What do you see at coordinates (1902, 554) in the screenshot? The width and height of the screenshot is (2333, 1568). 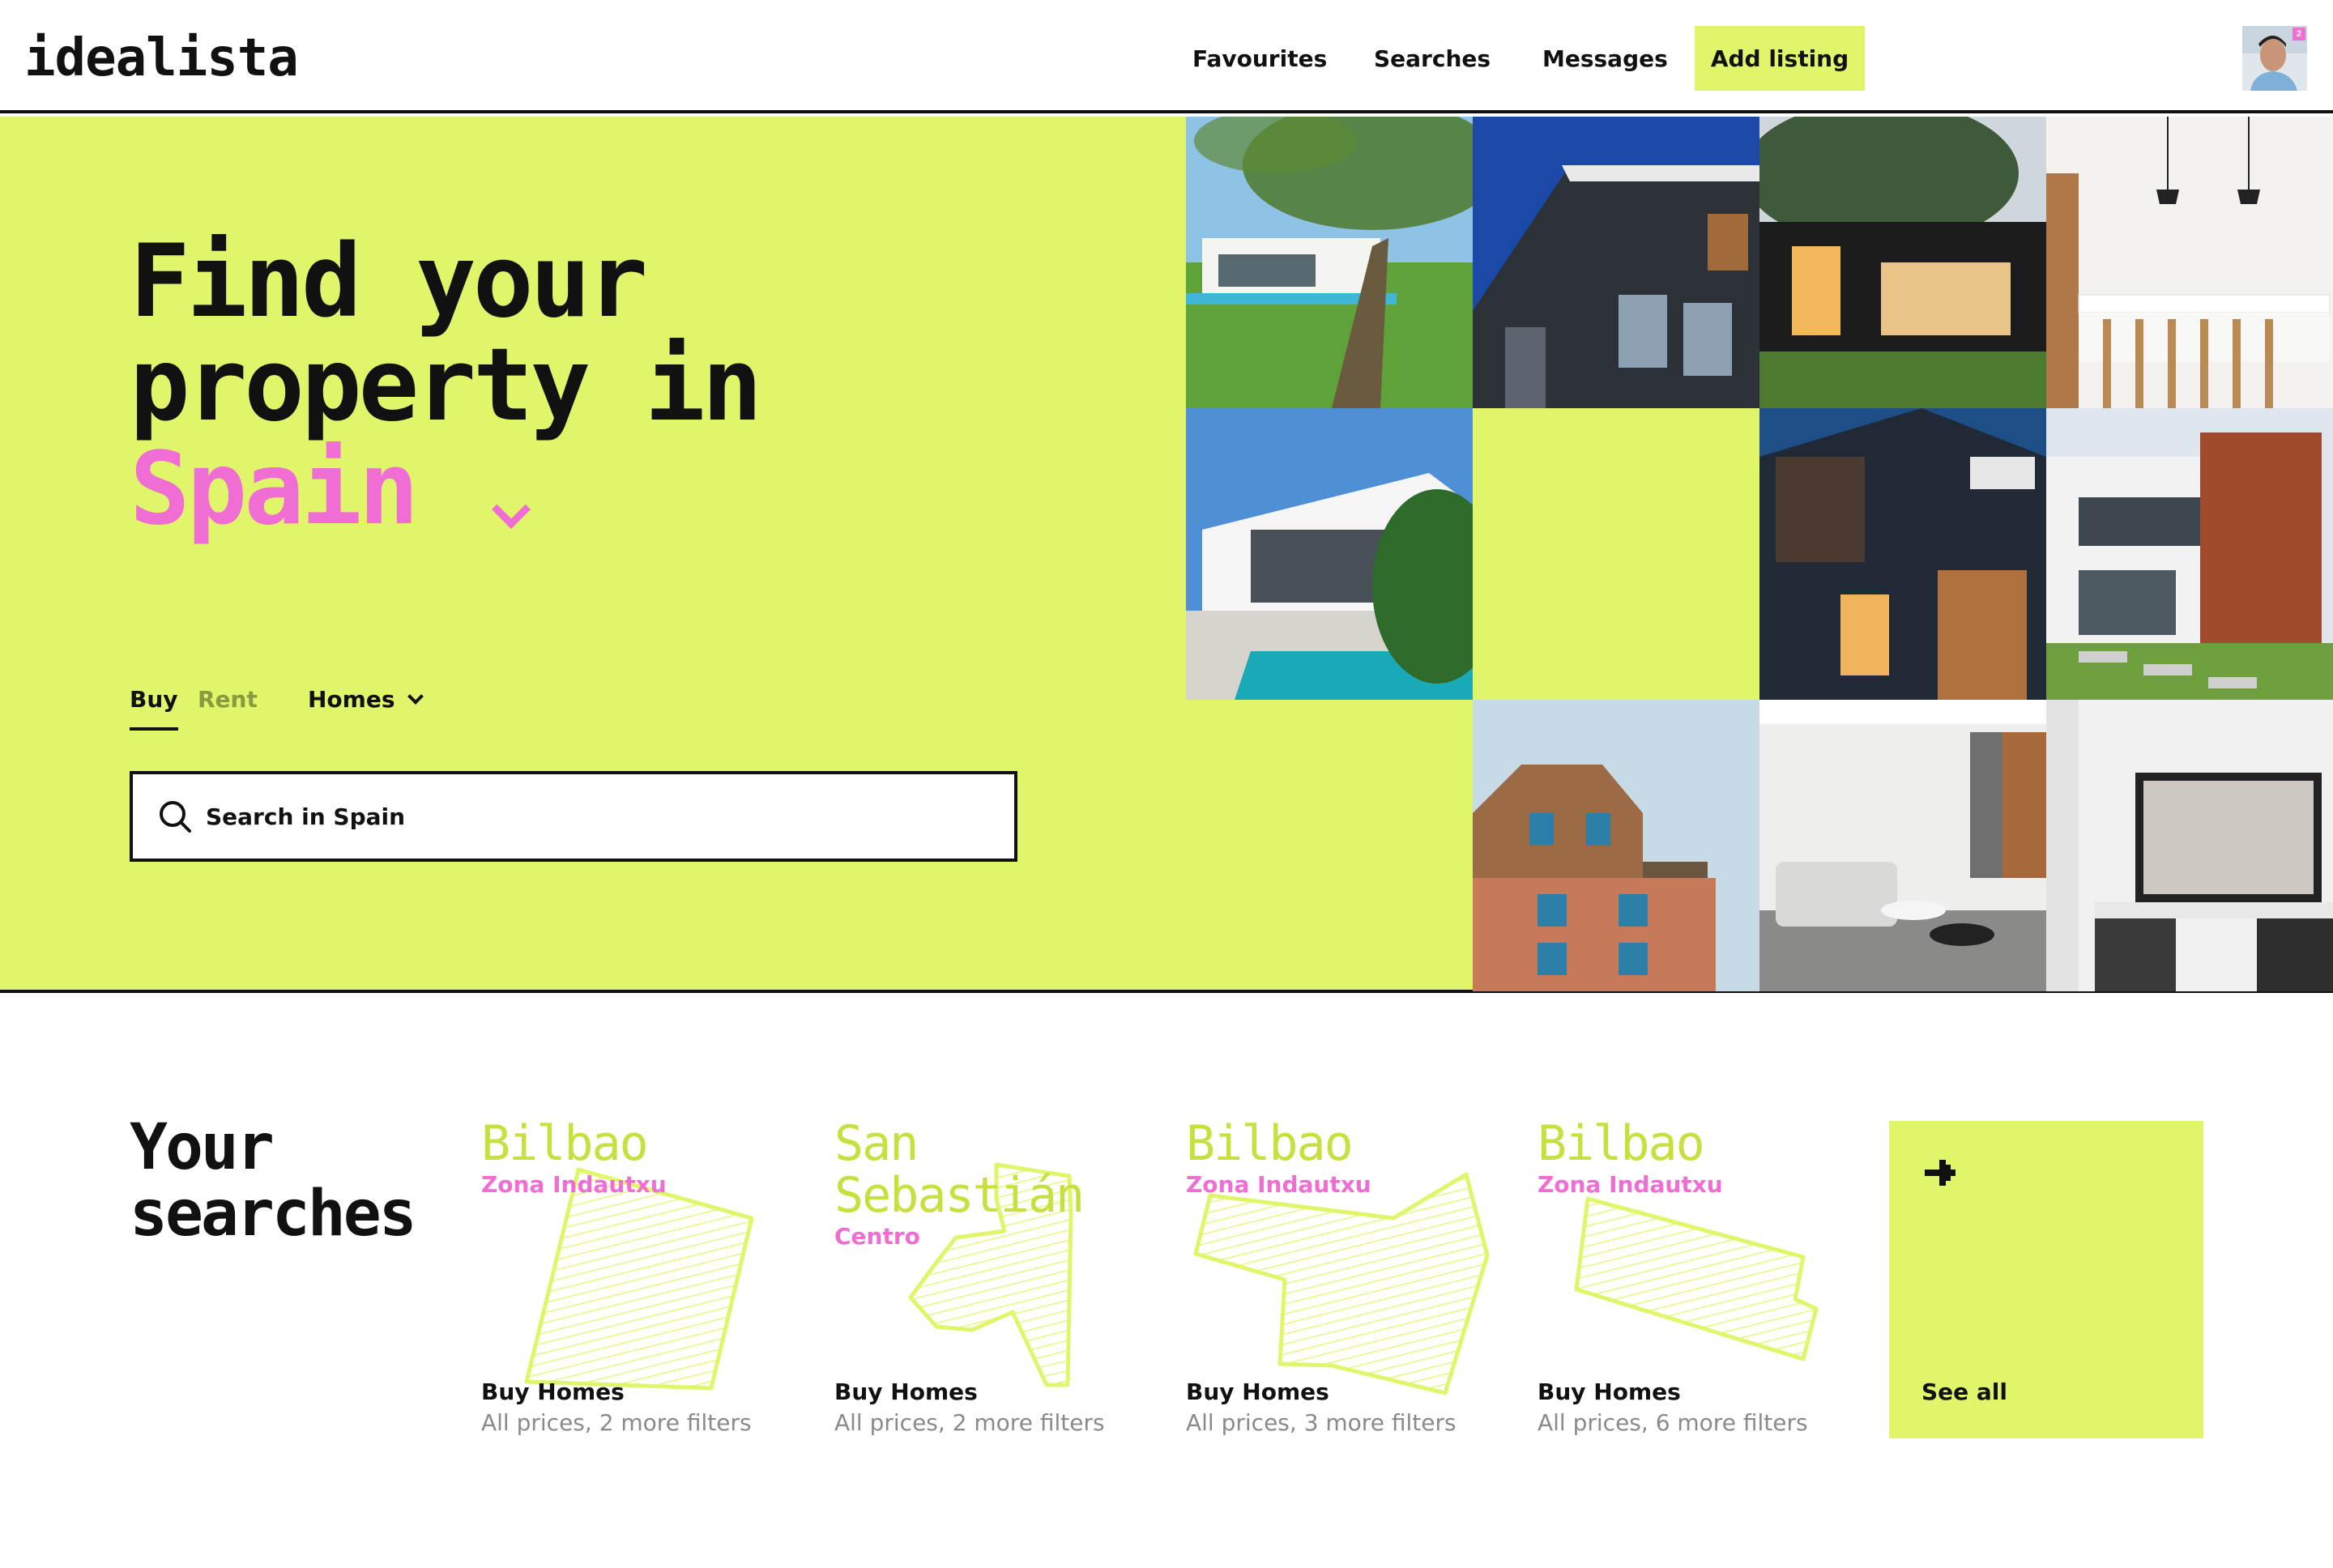 I see `photo-dark-townhouse` at bounding box center [1902, 554].